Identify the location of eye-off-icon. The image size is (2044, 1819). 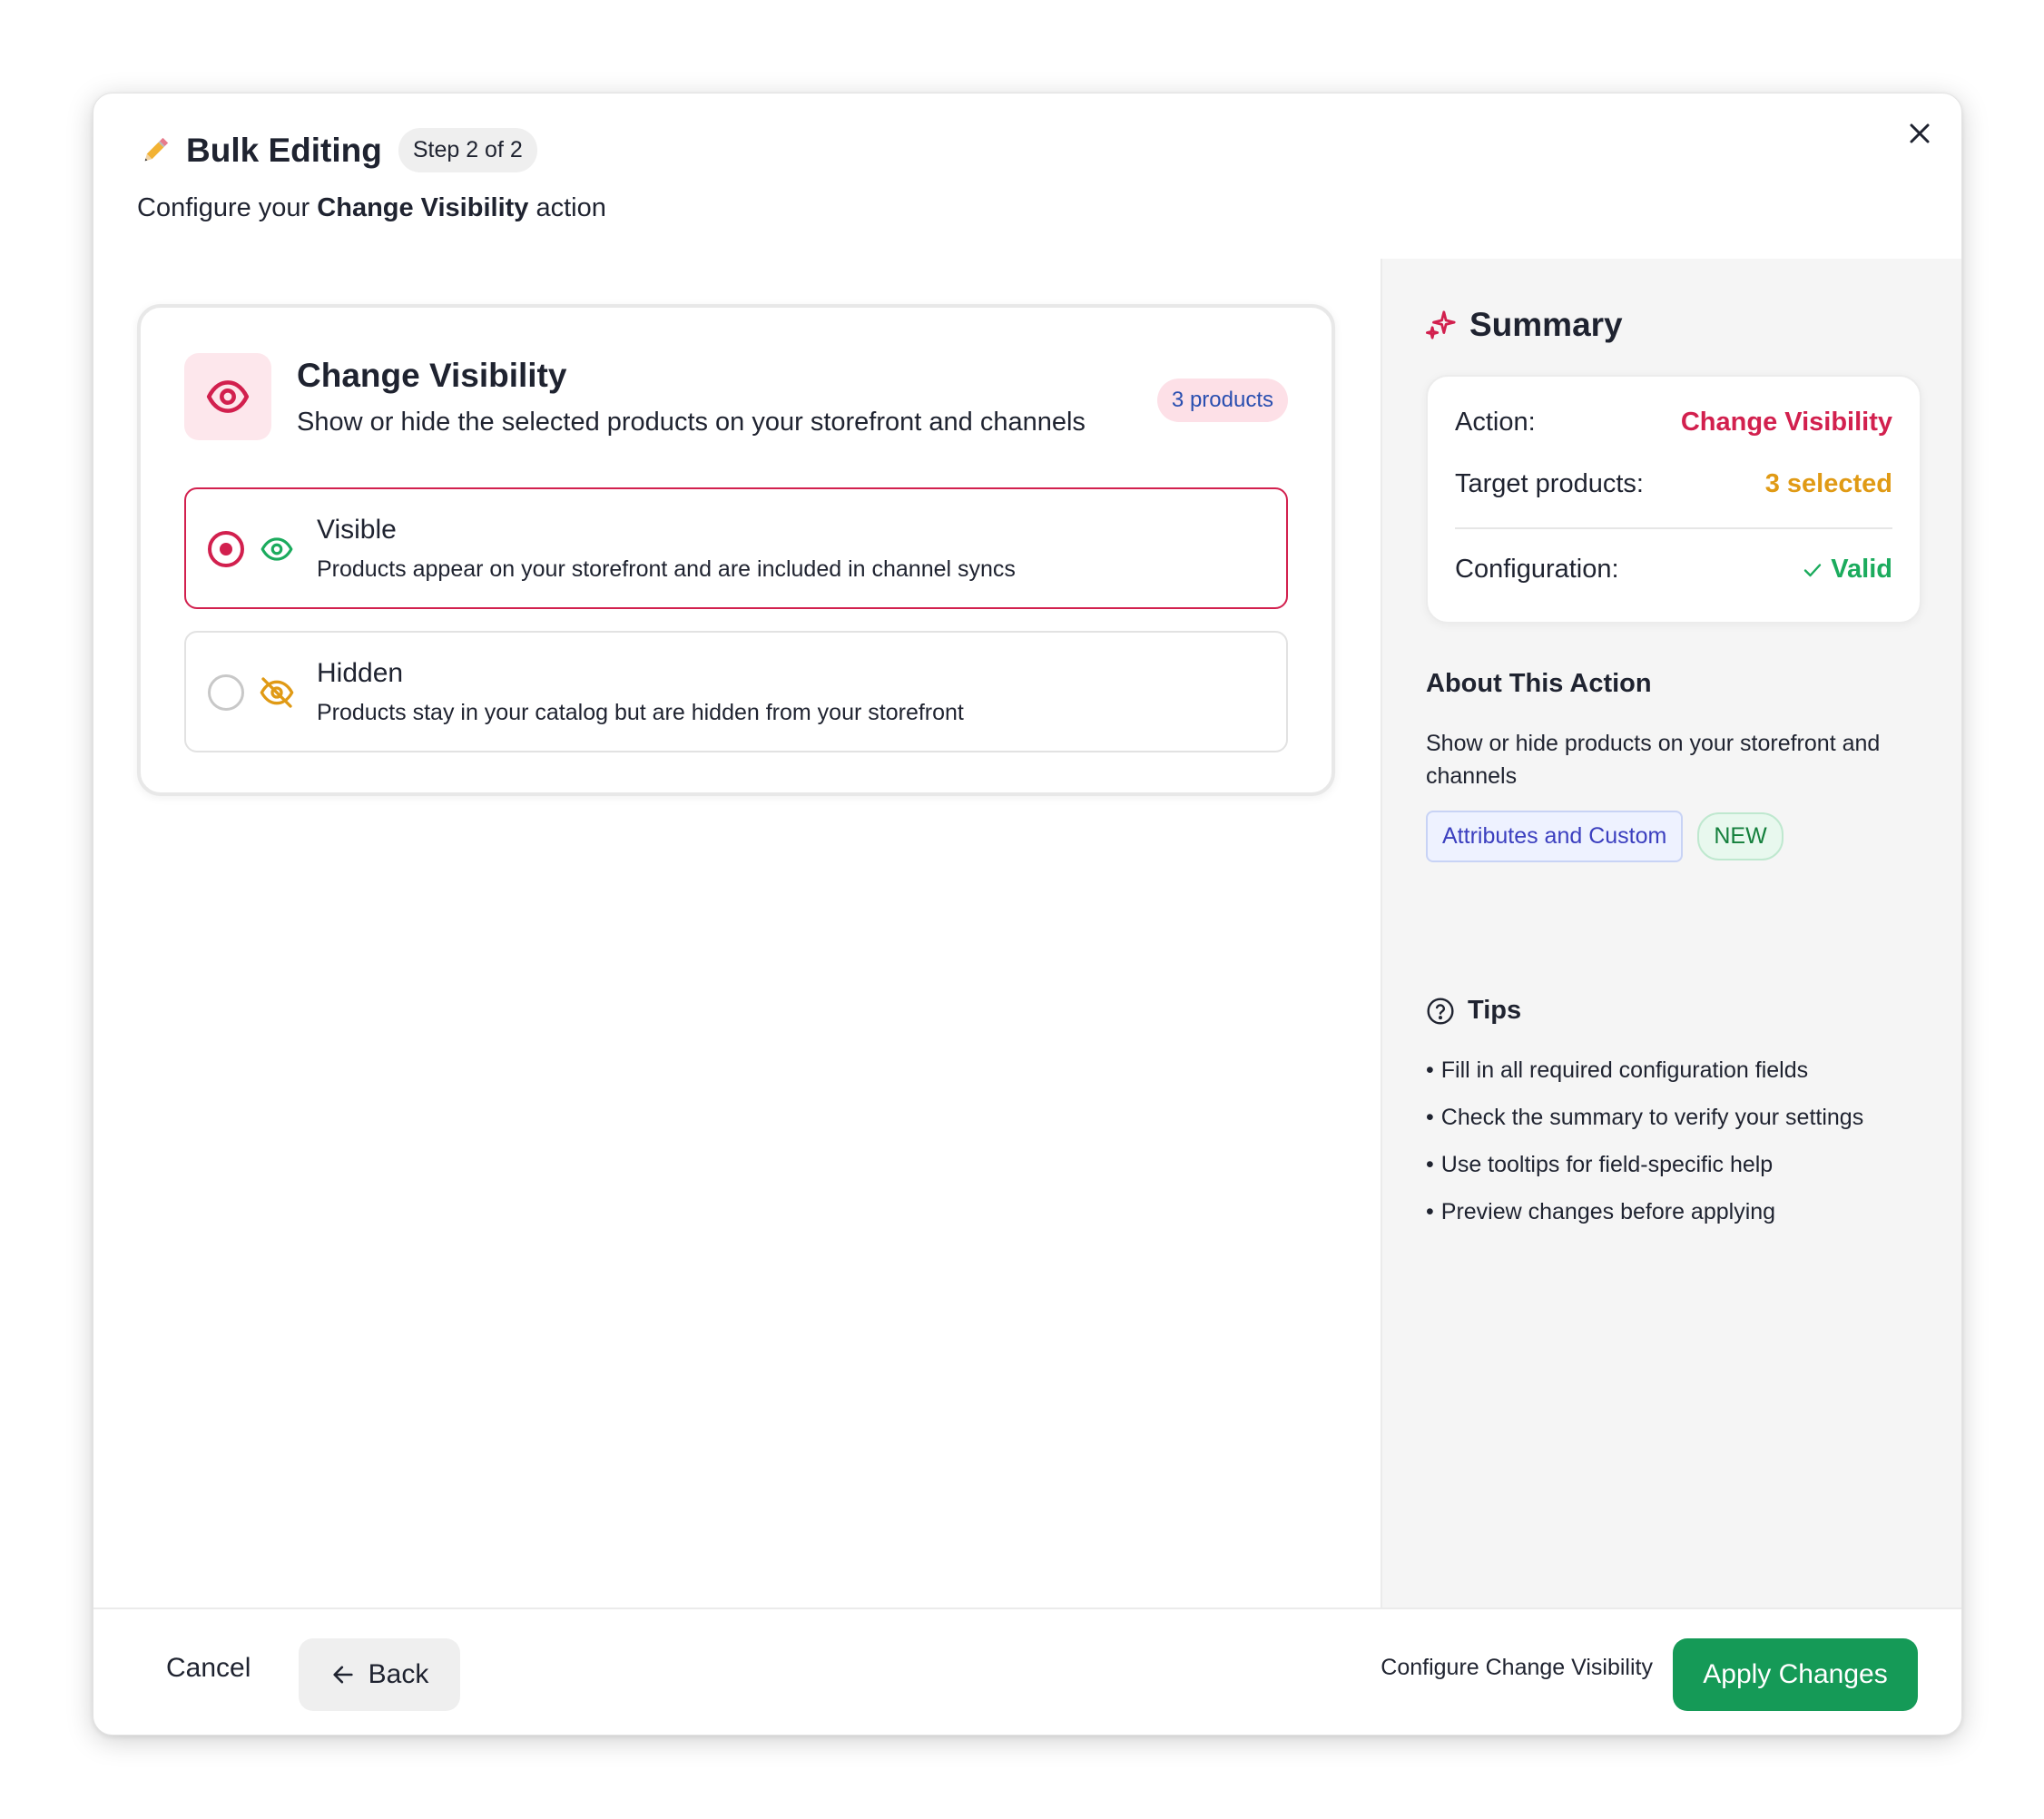
(277, 692).